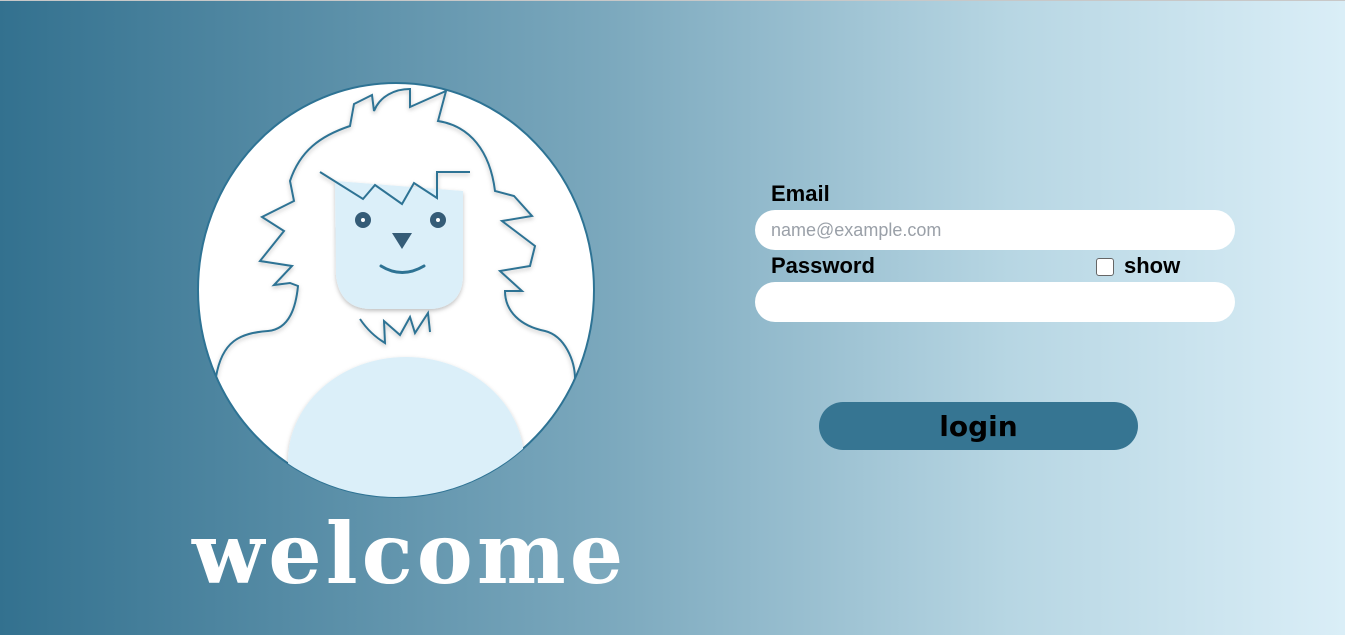  Describe the element at coordinates (800, 193) in the screenshot. I see `email-label: Email` at that location.